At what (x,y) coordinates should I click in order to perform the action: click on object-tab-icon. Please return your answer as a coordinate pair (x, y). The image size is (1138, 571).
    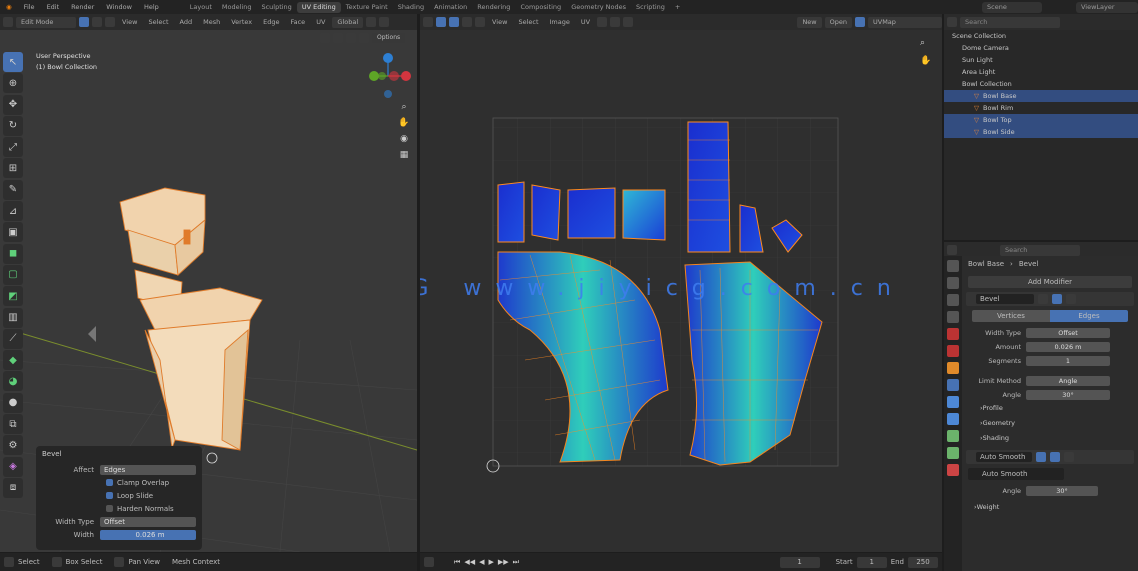
    Looking at the image, I should click on (953, 368).